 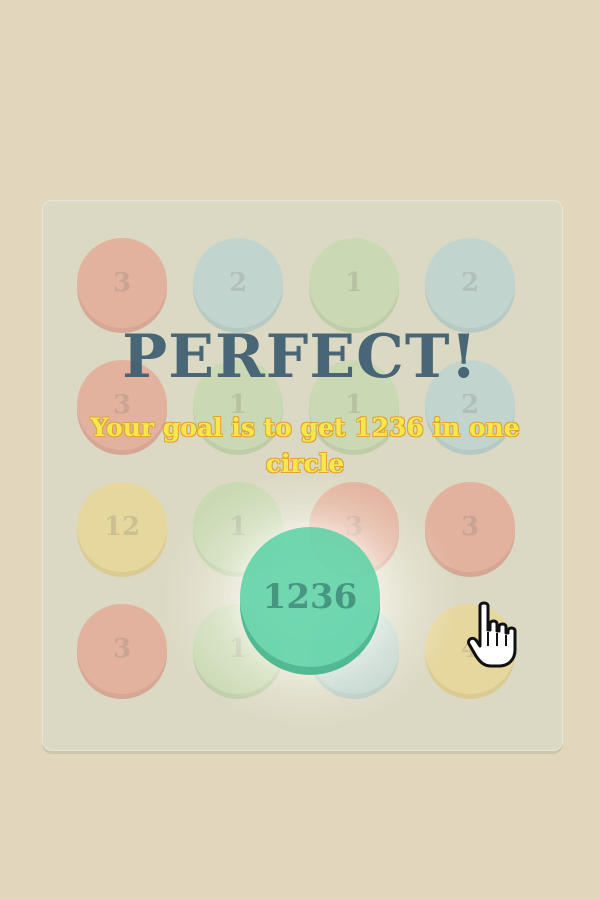 What do you see at coordinates (122, 527) in the screenshot?
I see `circle-cell: 12` at bounding box center [122, 527].